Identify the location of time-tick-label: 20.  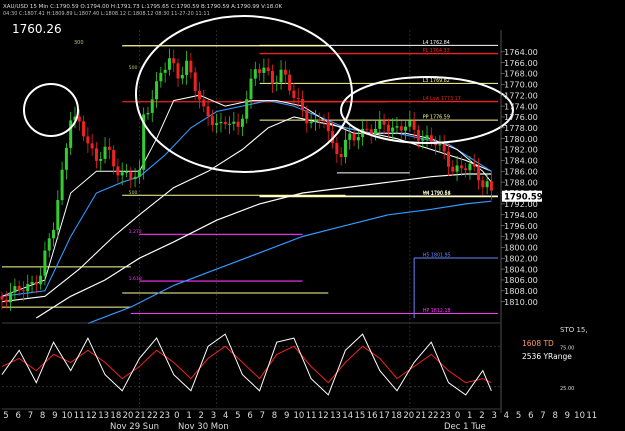
(128, 416).